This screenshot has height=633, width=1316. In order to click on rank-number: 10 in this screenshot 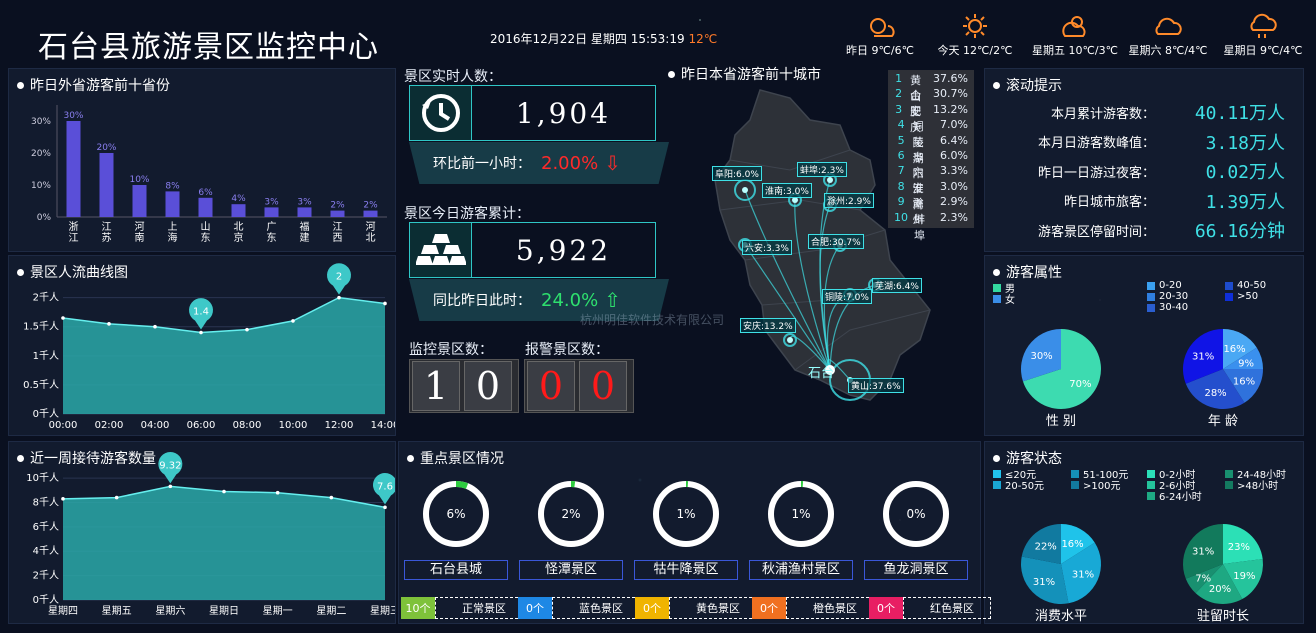, I will do `click(901, 217)`.